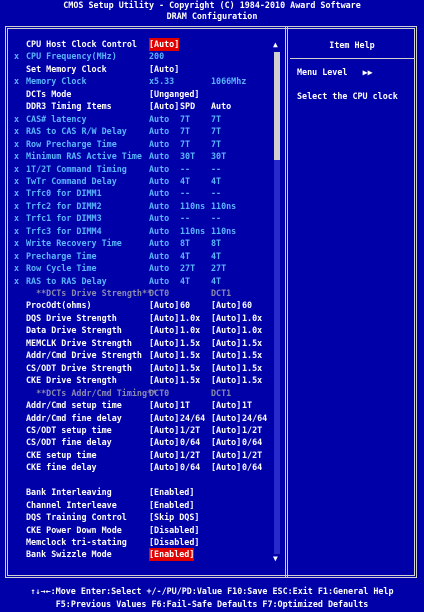 The image size is (424, 612). What do you see at coordinates (185, 280) in the screenshot?
I see `setting-value-2: 4T` at bounding box center [185, 280].